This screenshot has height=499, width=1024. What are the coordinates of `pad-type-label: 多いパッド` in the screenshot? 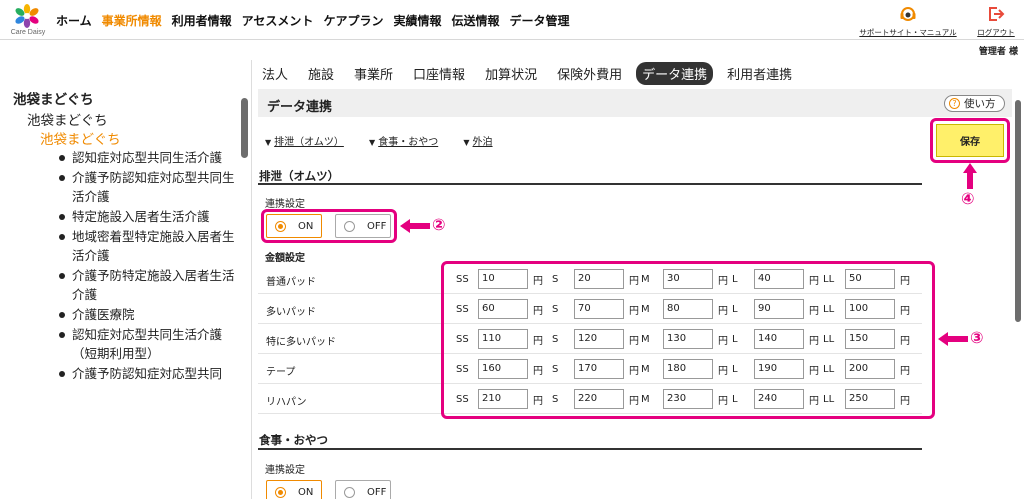 It's located at (291, 312).